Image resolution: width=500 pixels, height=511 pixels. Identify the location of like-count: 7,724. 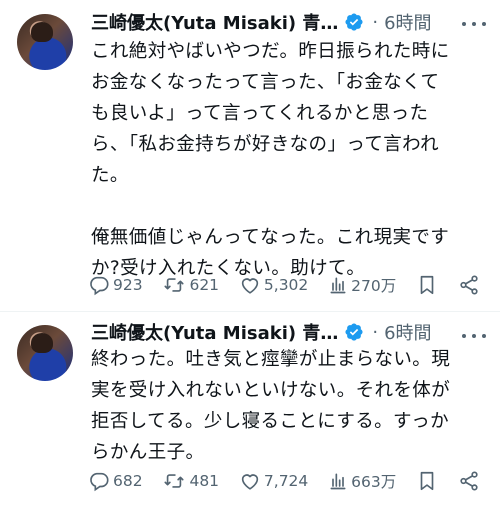
(286, 481).